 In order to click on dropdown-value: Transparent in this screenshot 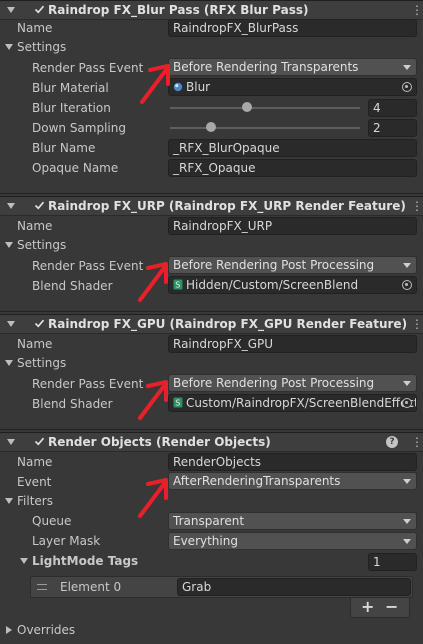, I will do `click(209, 521)`.